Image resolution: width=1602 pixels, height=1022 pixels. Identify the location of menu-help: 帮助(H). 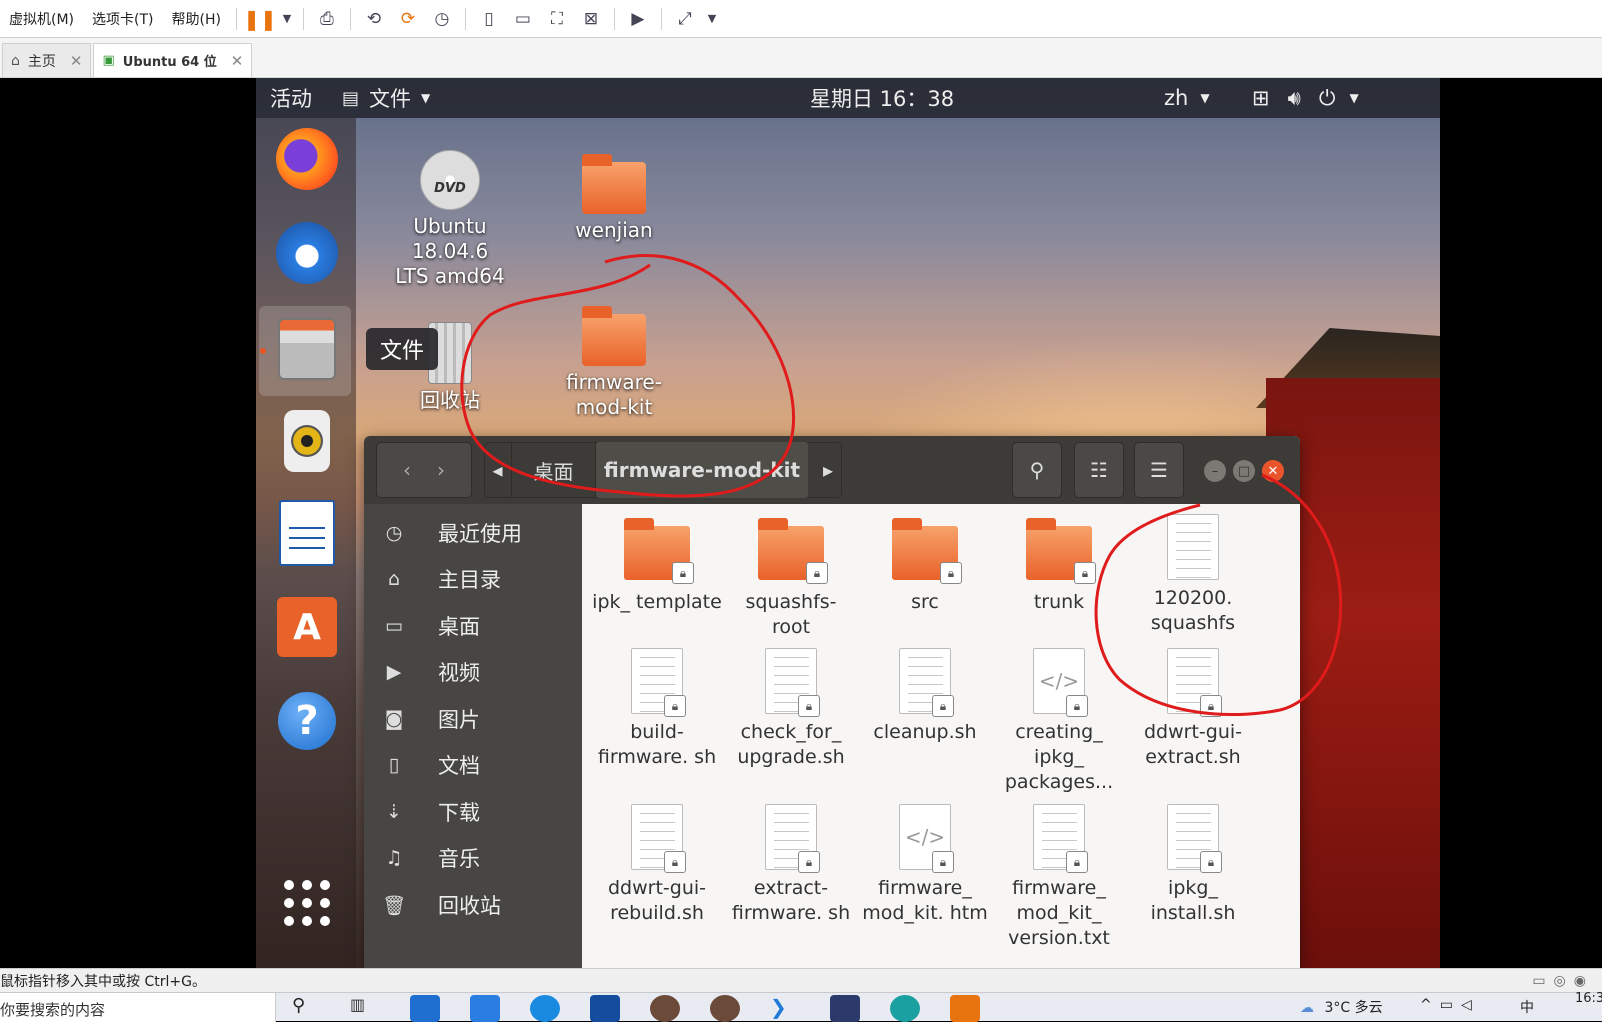
(196, 18).